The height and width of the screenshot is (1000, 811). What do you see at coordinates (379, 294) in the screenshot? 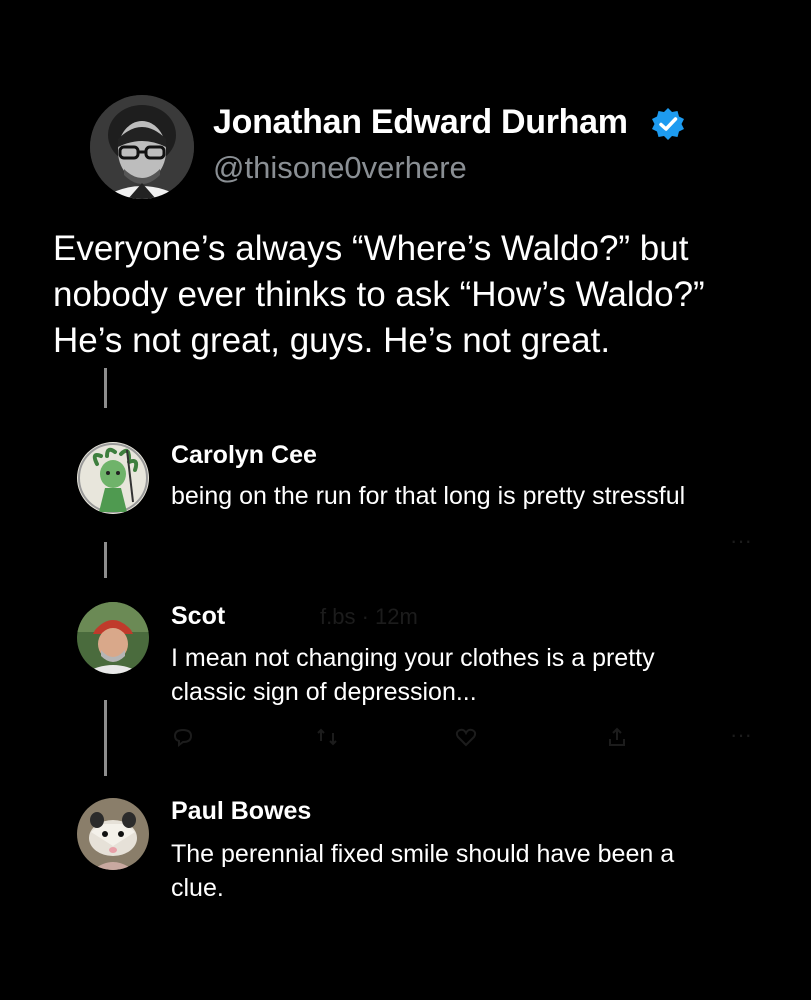
I see `tweet-text-line: nobody ever thinks to ask “How’s Waldo?”` at bounding box center [379, 294].